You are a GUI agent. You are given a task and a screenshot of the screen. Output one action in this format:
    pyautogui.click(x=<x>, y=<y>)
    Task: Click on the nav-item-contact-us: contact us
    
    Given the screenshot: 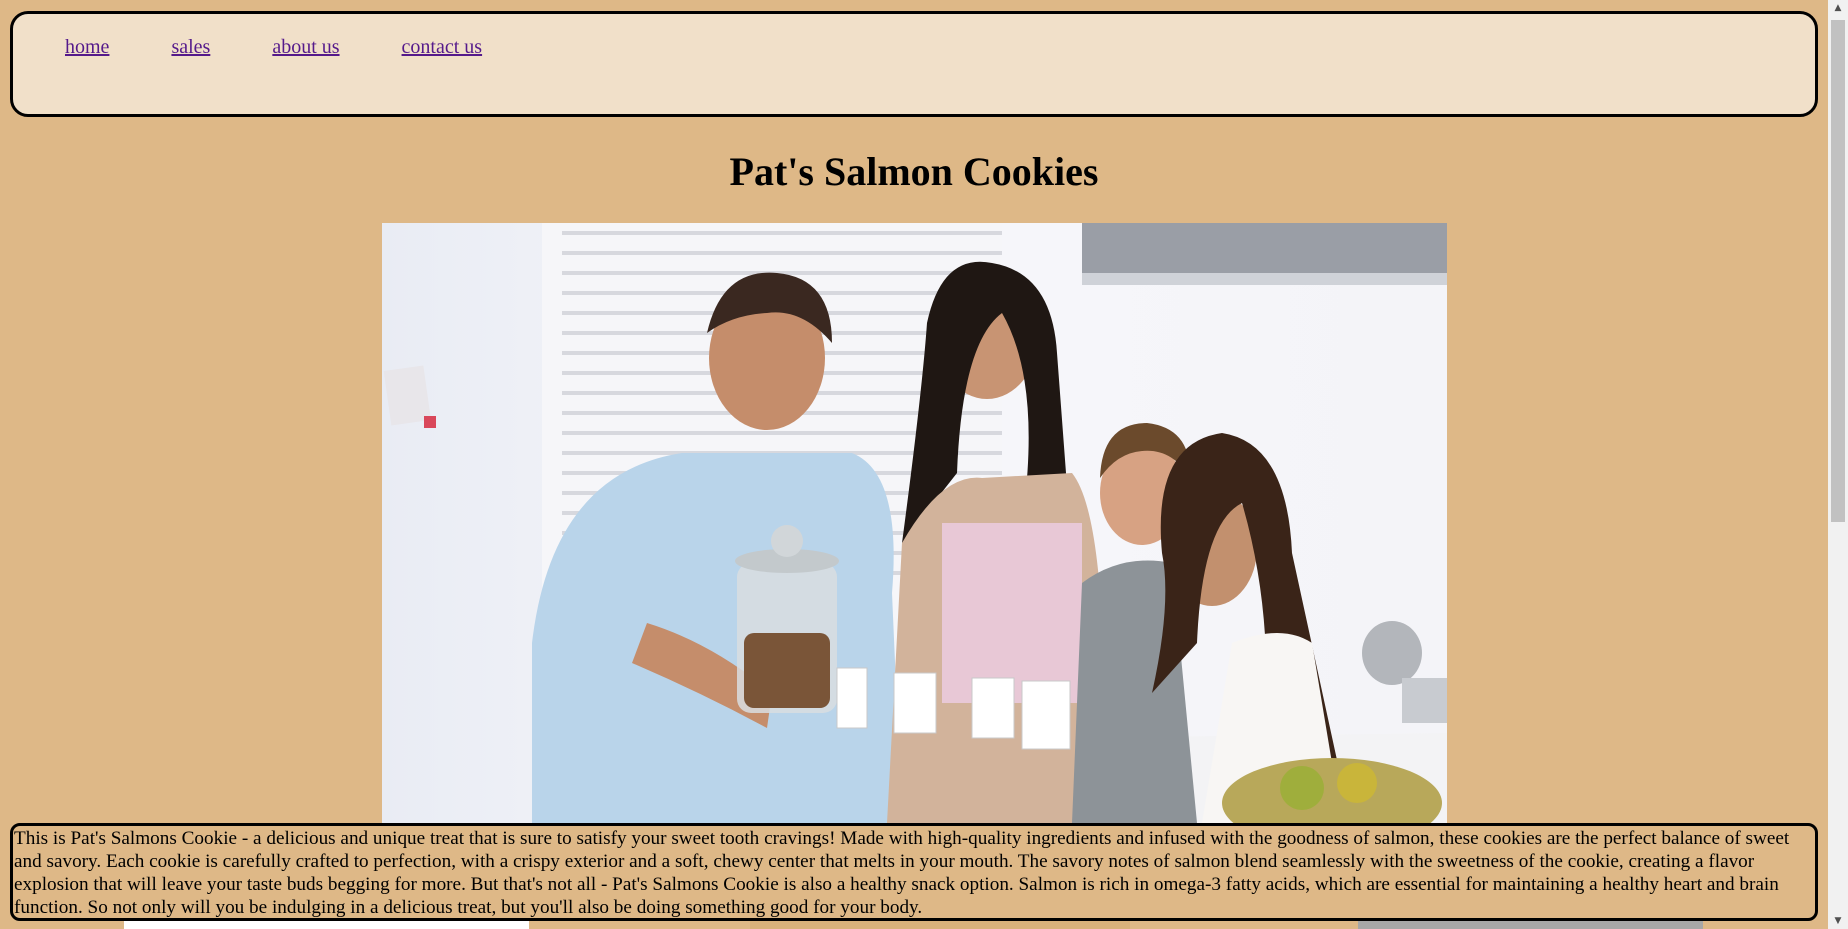 What is the action you would take?
    pyautogui.click(x=442, y=47)
    